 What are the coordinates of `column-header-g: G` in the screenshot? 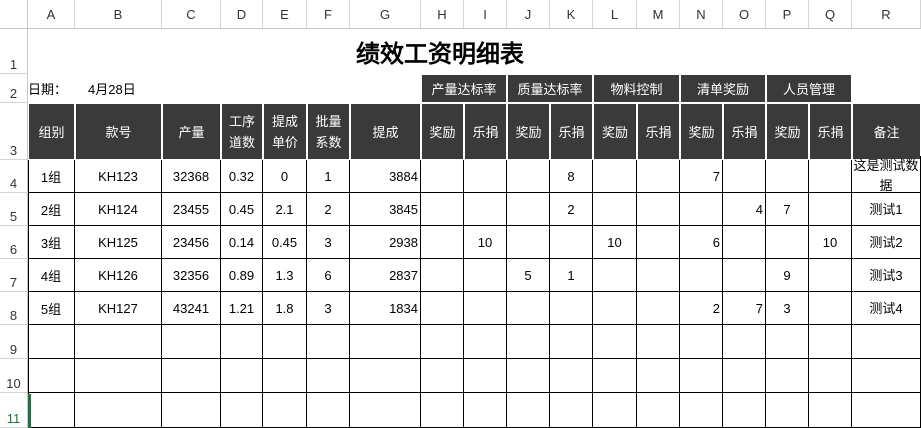 It's located at (385, 14).